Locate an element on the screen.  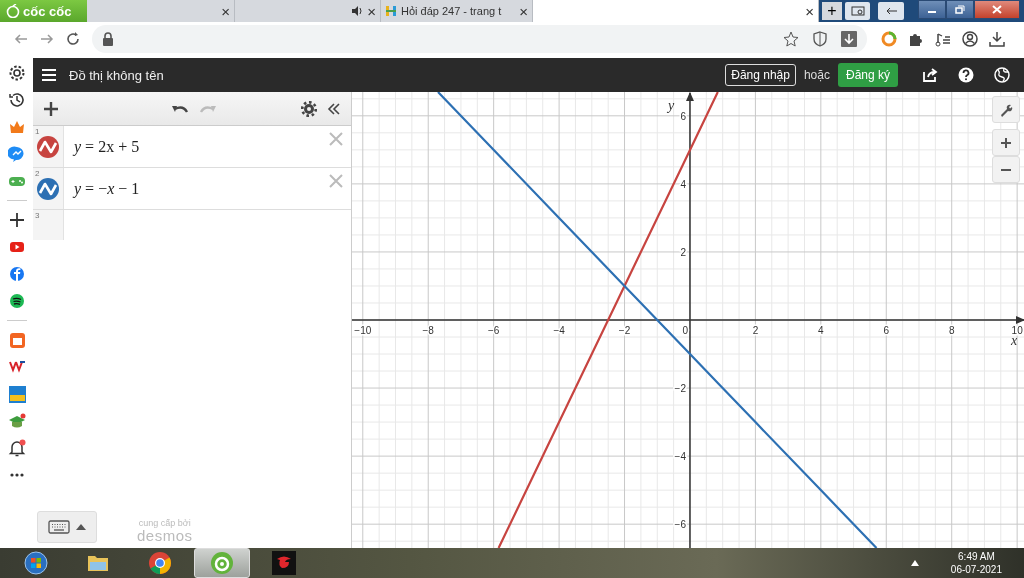
tab-title: Hỏi đáp 247 - trang t is located at coordinates (451, 11).